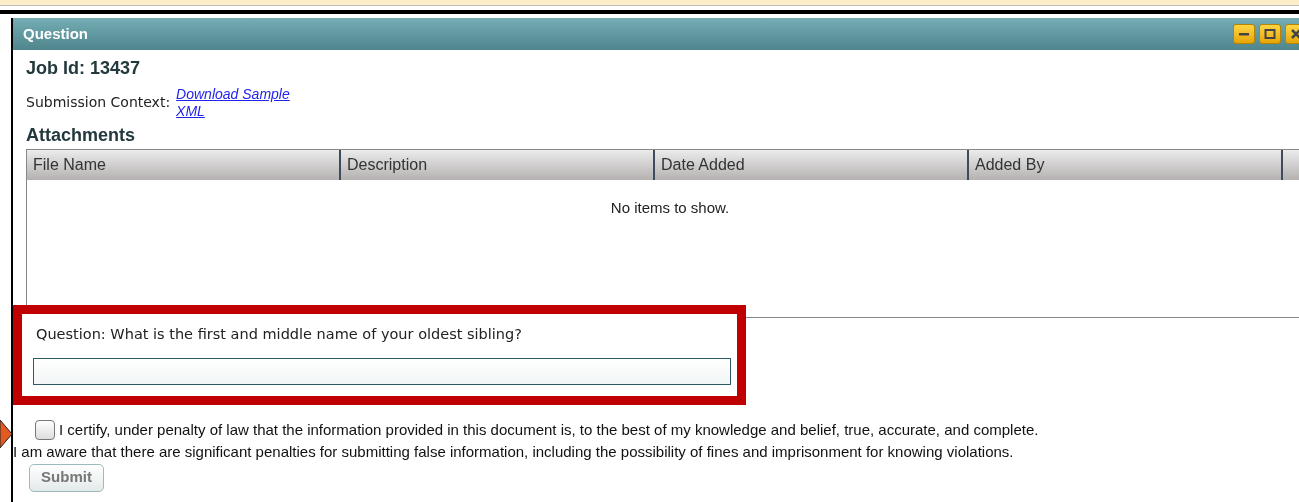 The height and width of the screenshot is (502, 1299). What do you see at coordinates (549, 430) in the screenshot?
I see `certify-text: I certify, under penalty of law that the information provided in this document is, to the best of my knowledge and belief, true, accurate, and complete.` at bounding box center [549, 430].